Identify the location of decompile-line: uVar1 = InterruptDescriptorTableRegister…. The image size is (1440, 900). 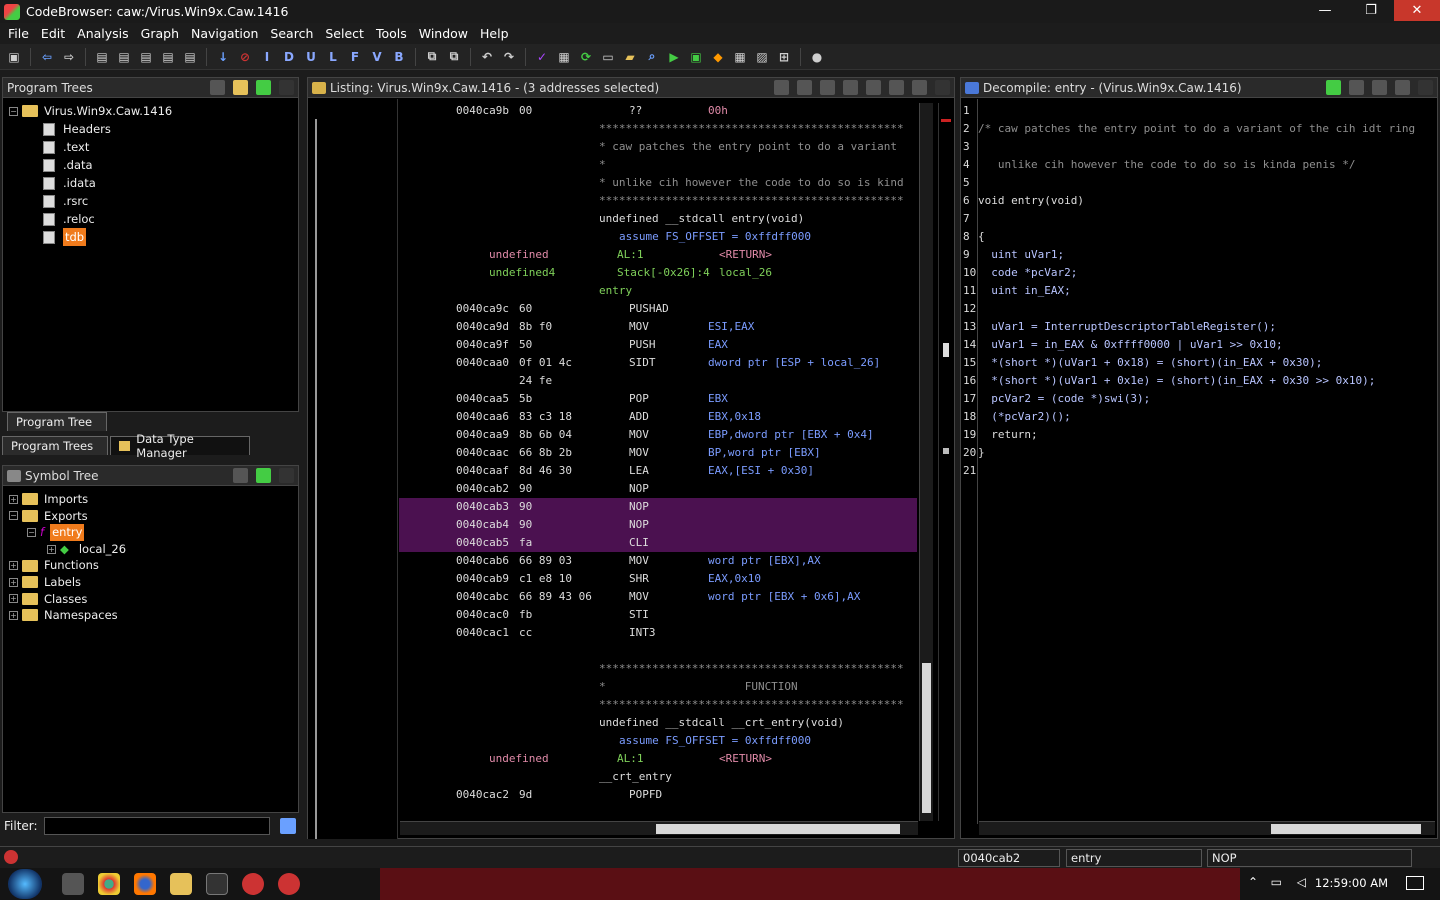
(1127, 327).